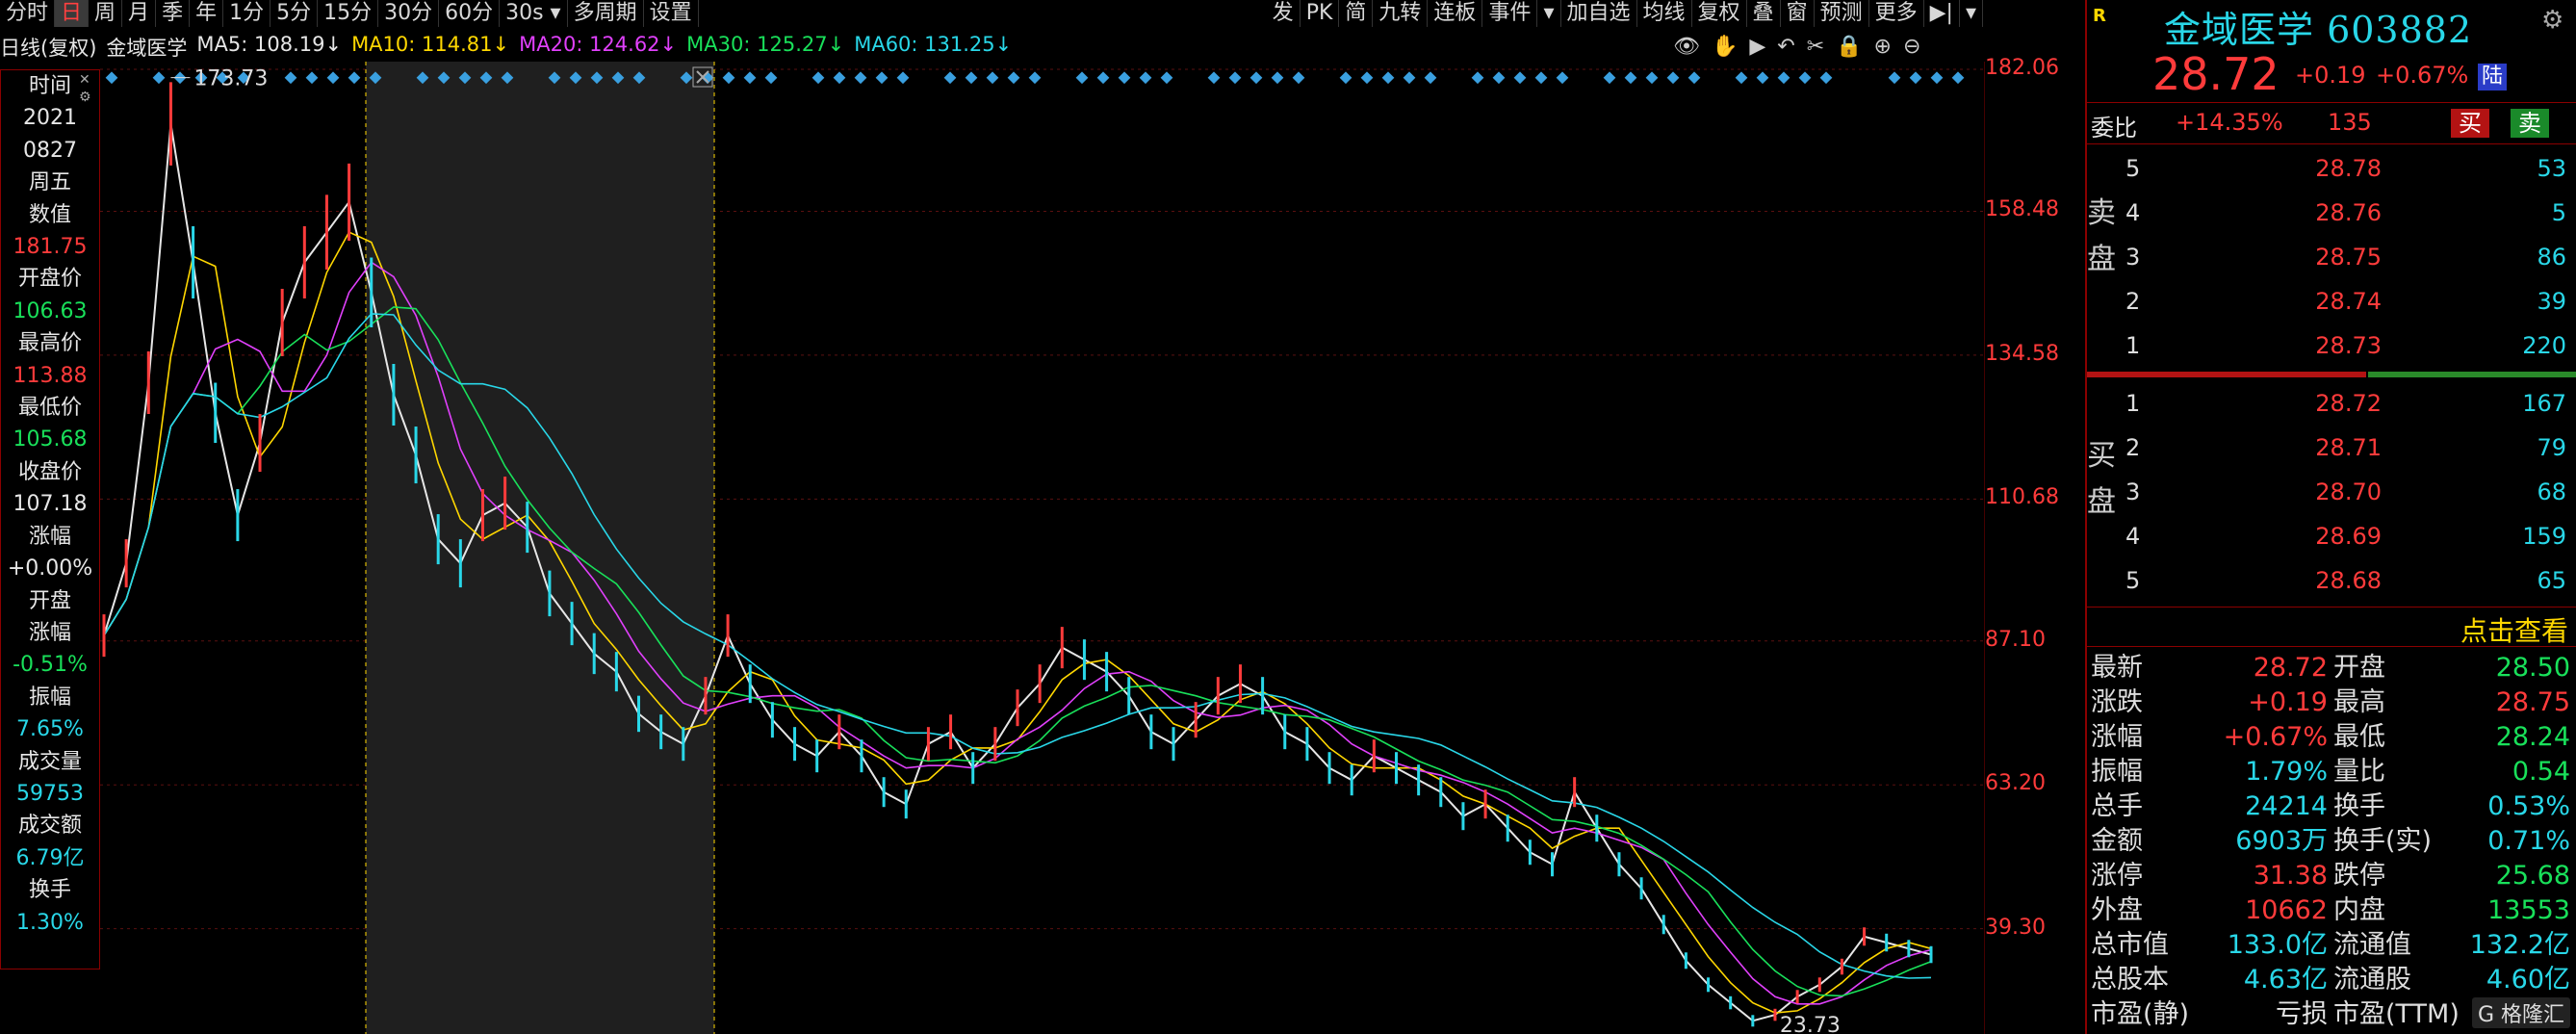  What do you see at coordinates (1912, 47) in the screenshot?
I see `zoom-out-icon: ⊖` at bounding box center [1912, 47].